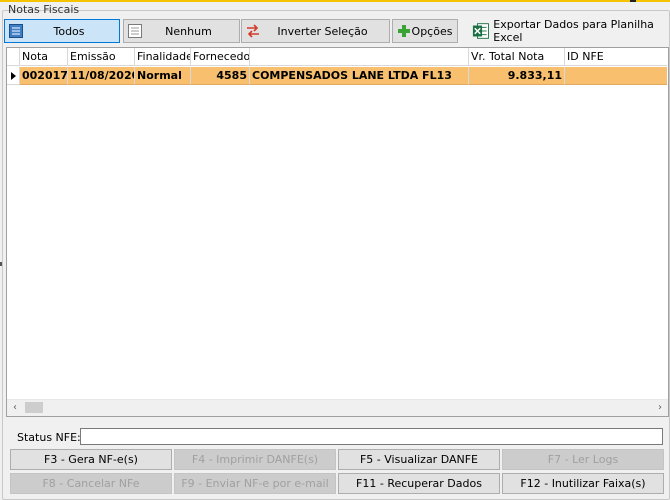 The width and height of the screenshot is (670, 500). What do you see at coordinates (16, 31) in the screenshot?
I see `list-check-icon` at bounding box center [16, 31].